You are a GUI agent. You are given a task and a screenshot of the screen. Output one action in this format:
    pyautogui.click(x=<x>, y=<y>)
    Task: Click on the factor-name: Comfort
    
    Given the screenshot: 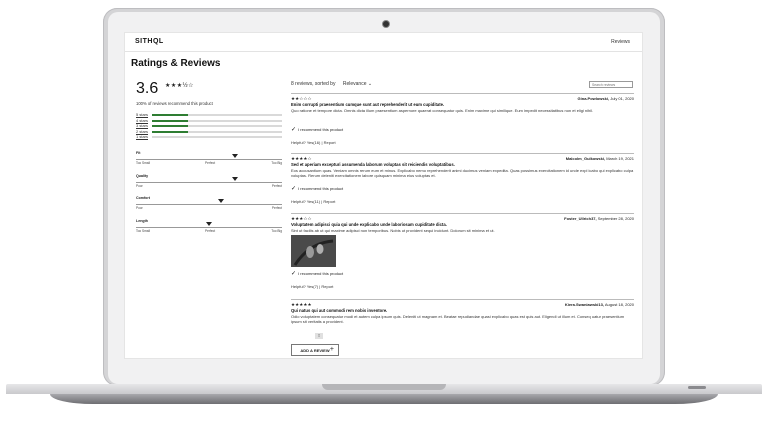 What is the action you would take?
    pyautogui.click(x=143, y=198)
    